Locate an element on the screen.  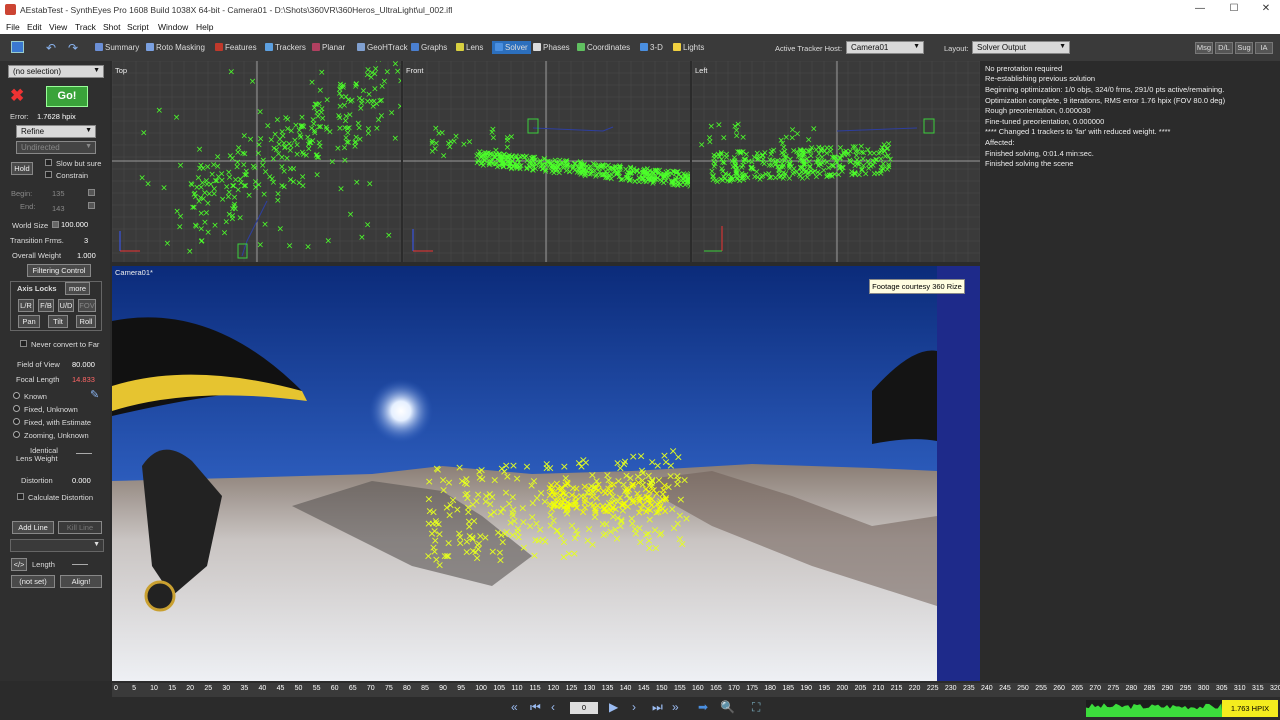
room-roto-masking: Roto Masking is located at coordinates (175, 47).